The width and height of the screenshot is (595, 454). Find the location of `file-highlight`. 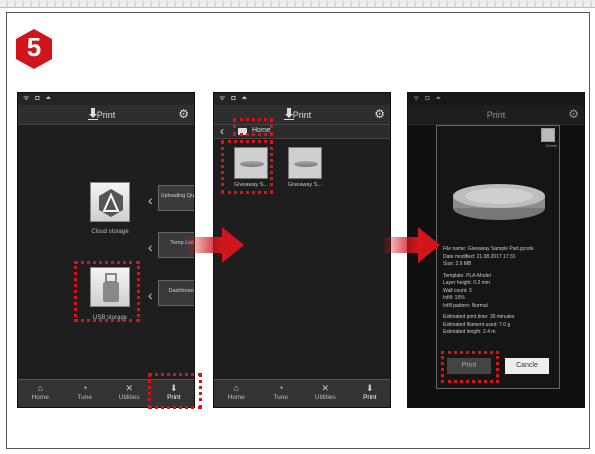

file-highlight is located at coordinates (247, 167).